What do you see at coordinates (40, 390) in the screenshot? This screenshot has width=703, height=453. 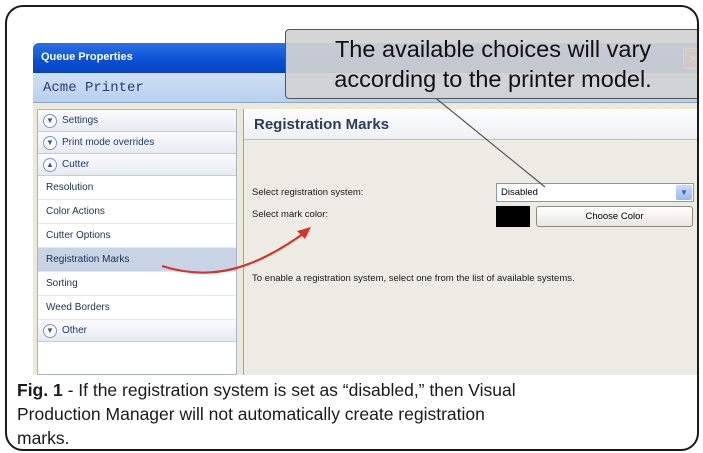 I see `figure-label: Fig. 1` at bounding box center [40, 390].